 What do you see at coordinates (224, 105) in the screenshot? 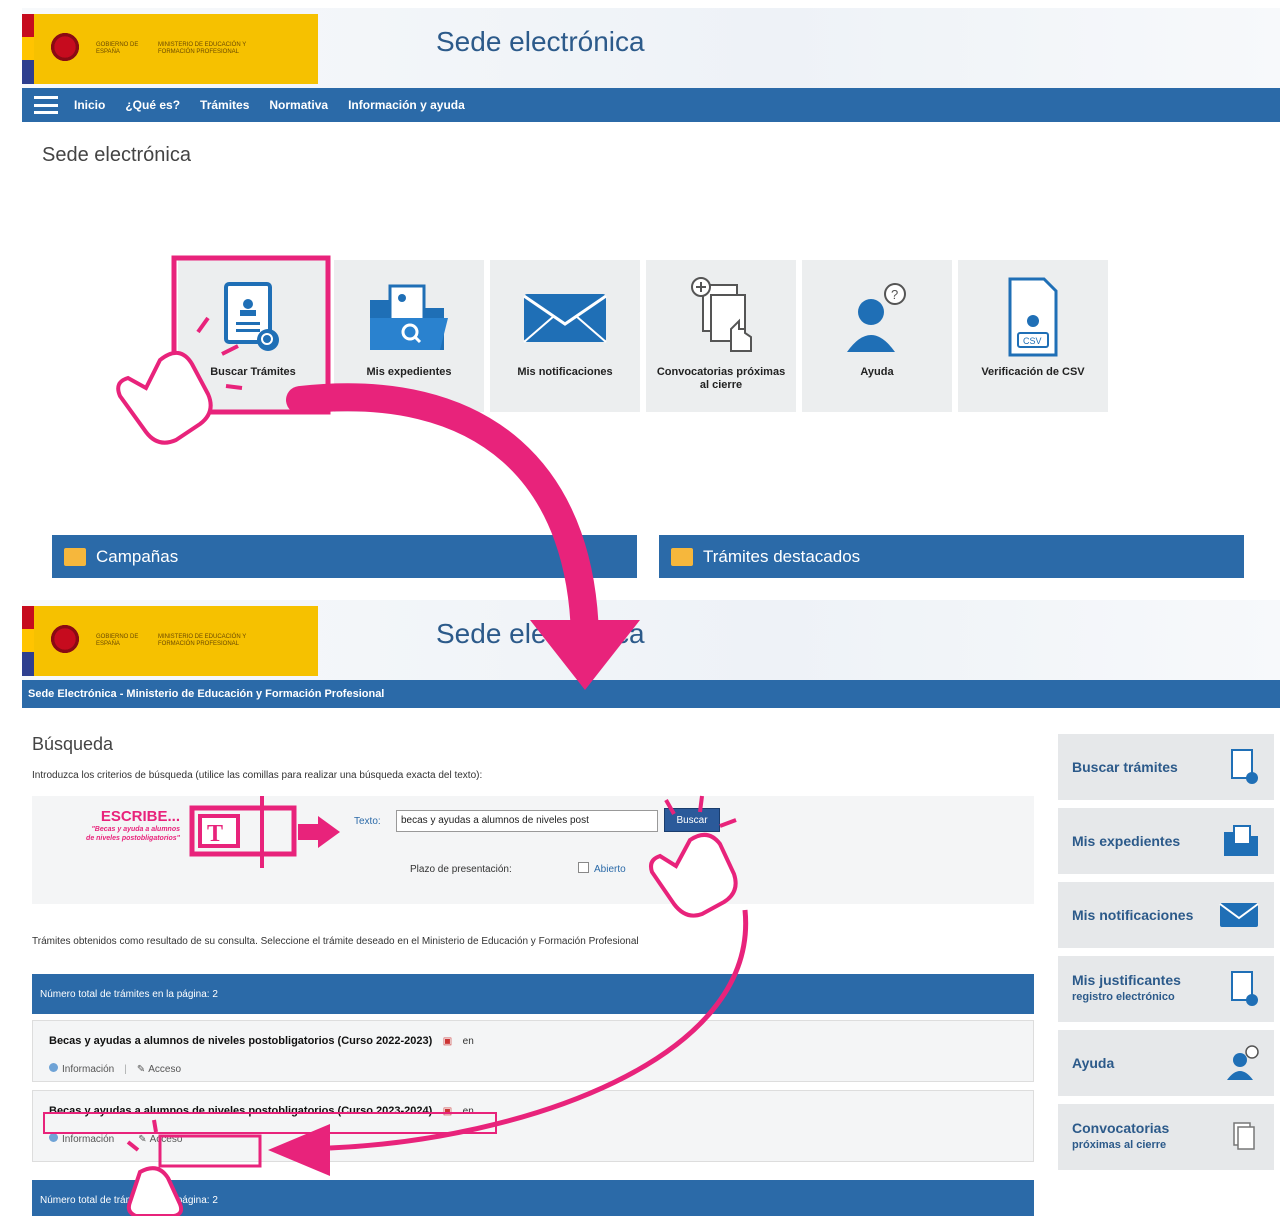
I see `nav-item-tramites: Trámites` at bounding box center [224, 105].